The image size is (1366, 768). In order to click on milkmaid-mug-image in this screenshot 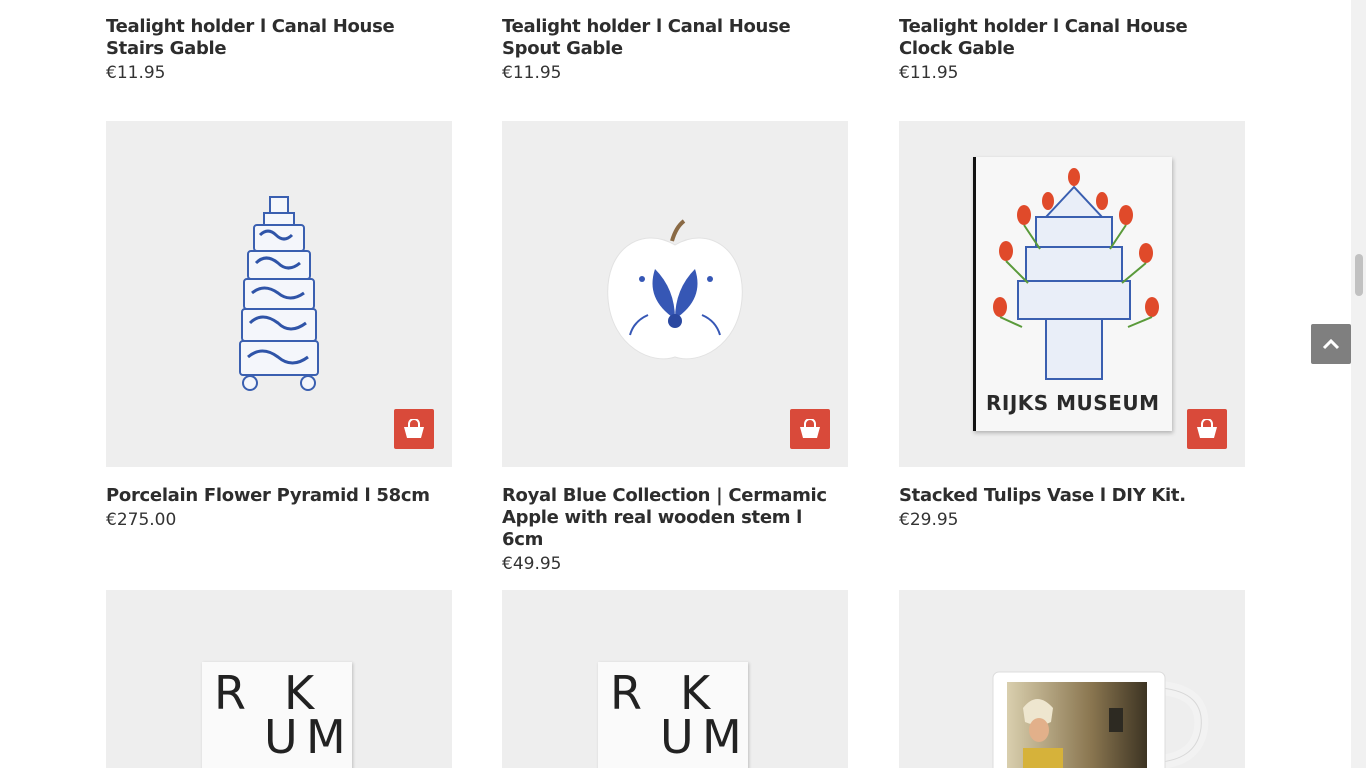, I will do `click(1100, 719)`.